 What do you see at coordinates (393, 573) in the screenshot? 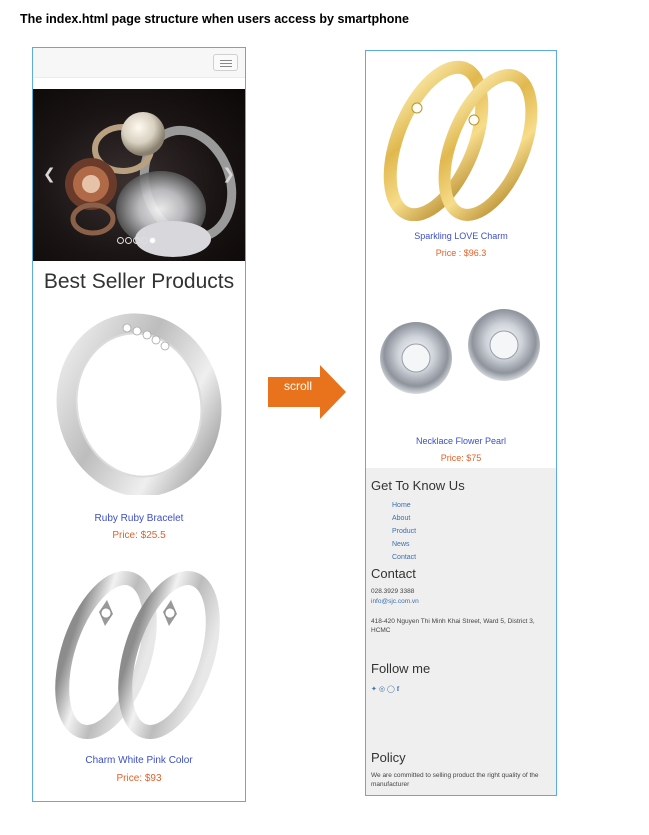
I see `footer-heading-contact: Contact` at bounding box center [393, 573].